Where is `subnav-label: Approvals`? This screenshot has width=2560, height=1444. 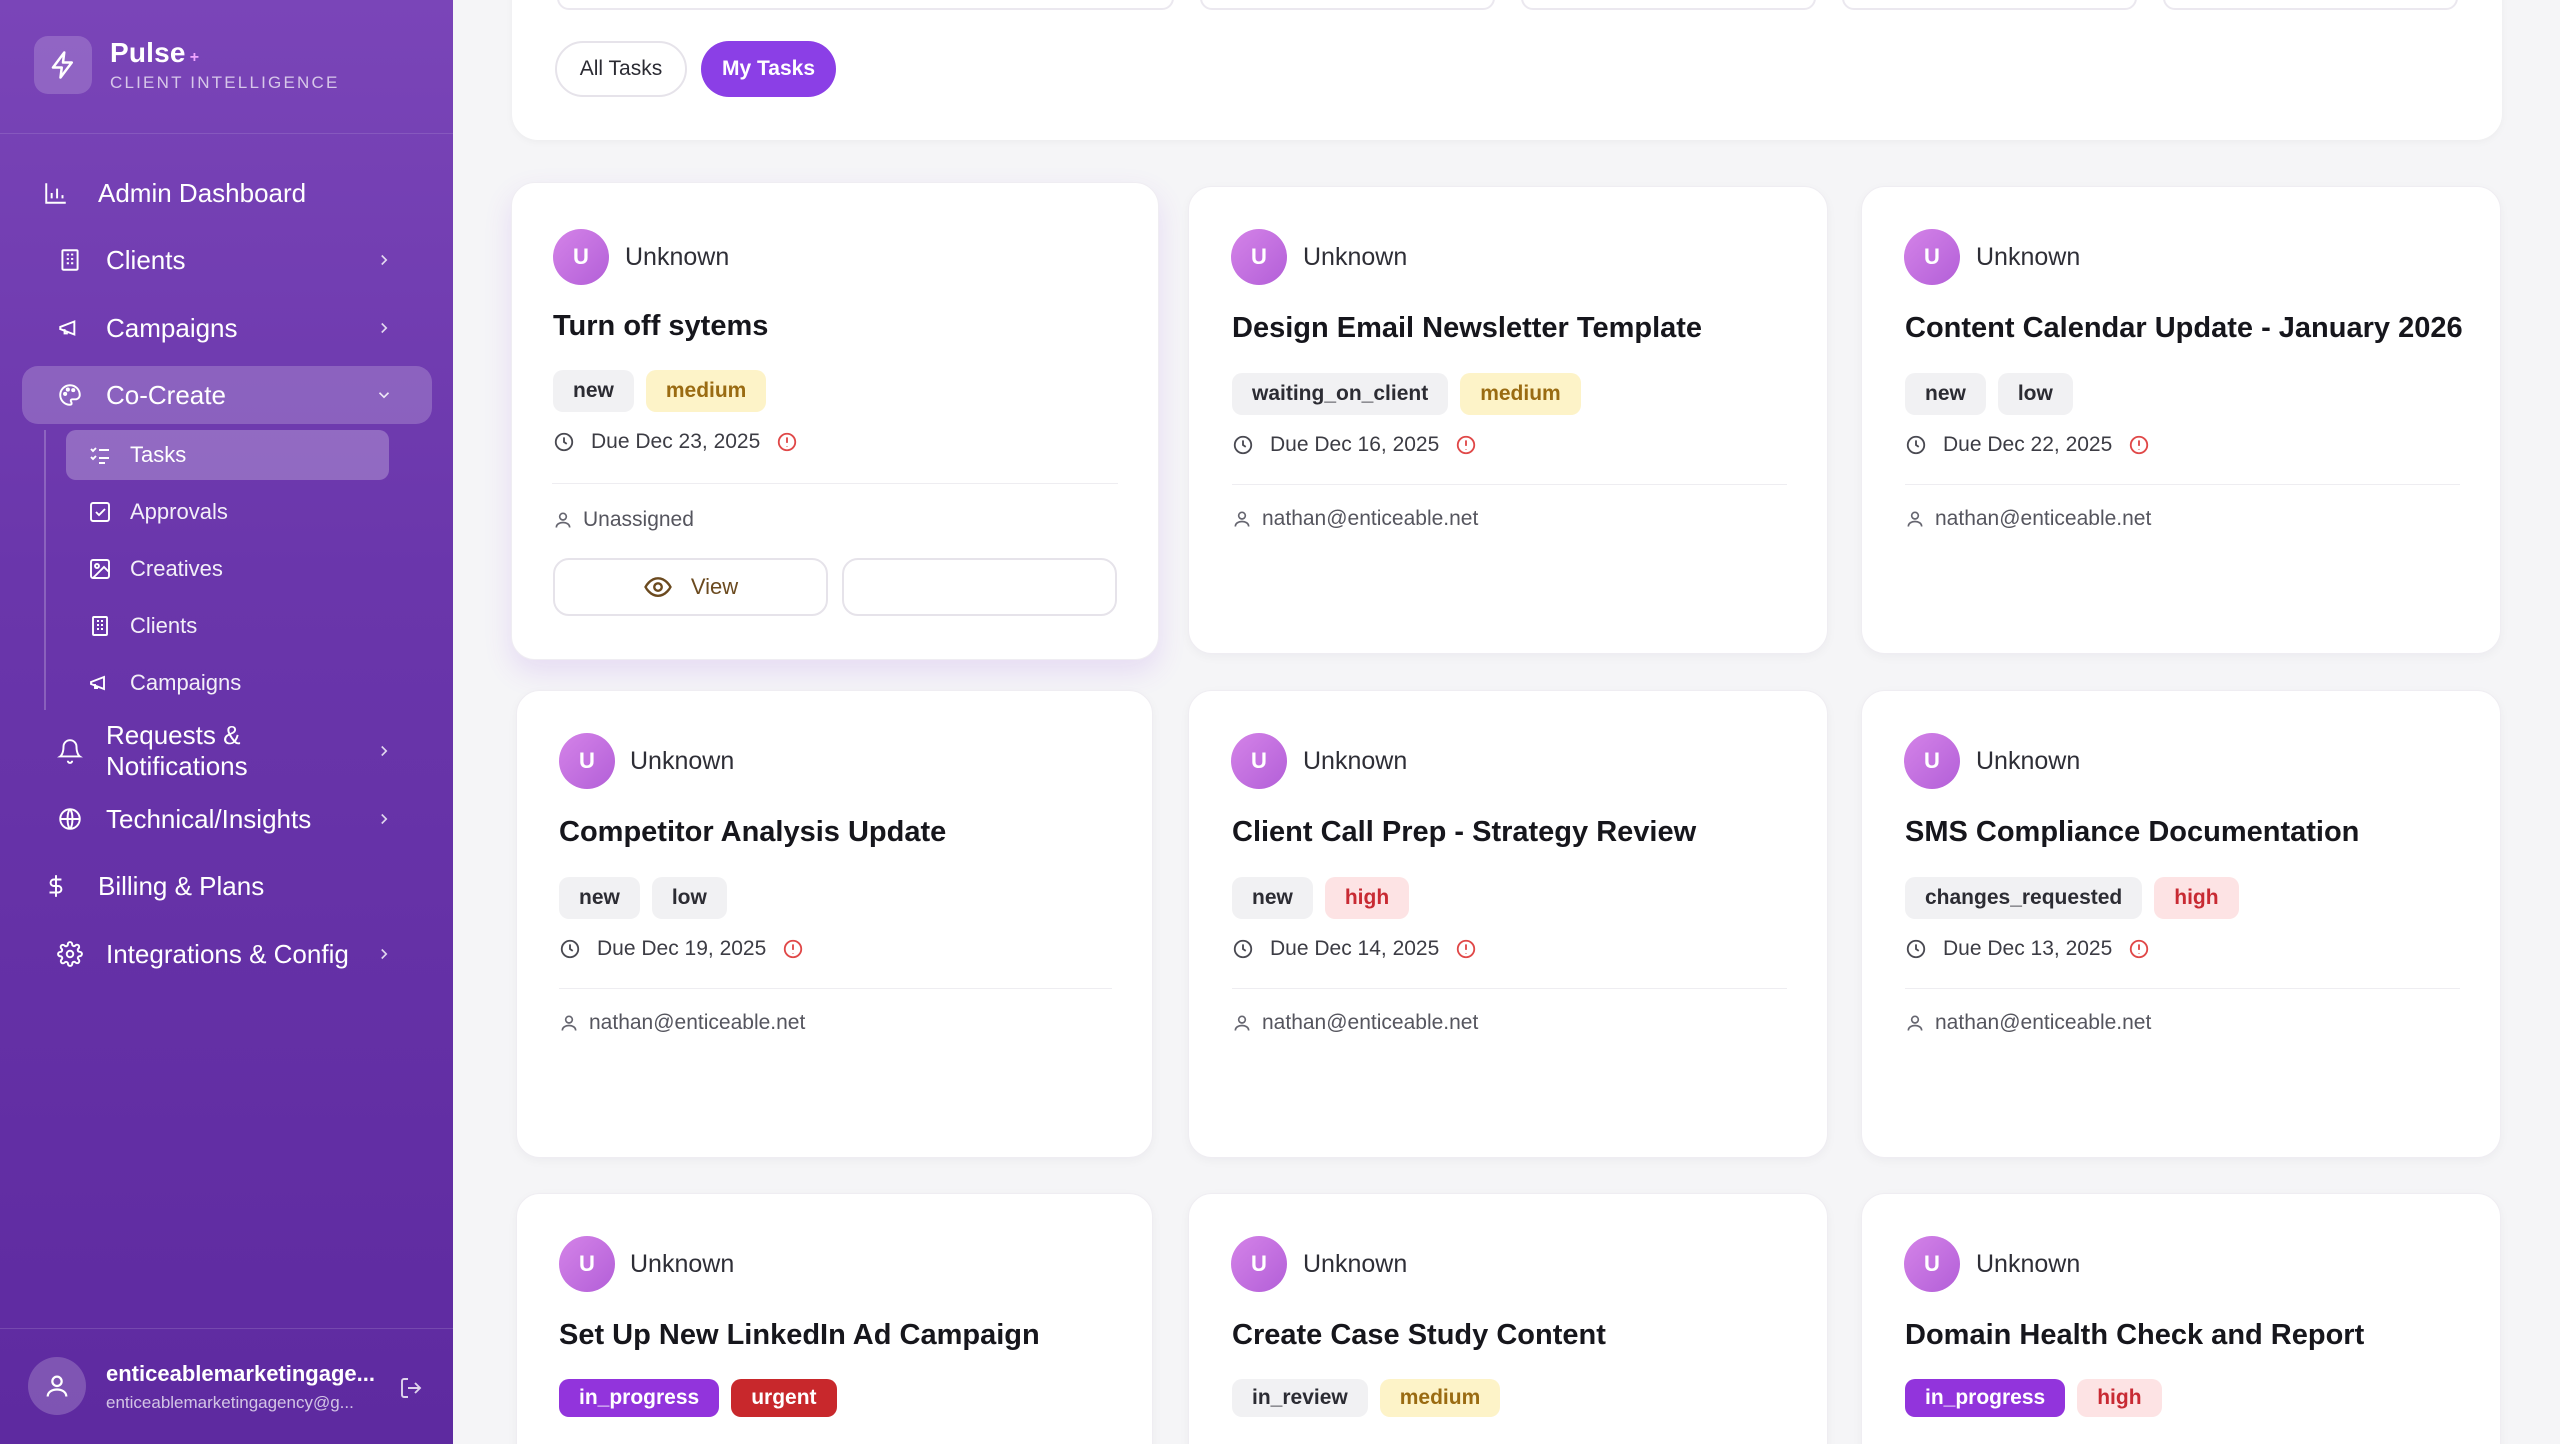 subnav-label: Approvals is located at coordinates (179, 511).